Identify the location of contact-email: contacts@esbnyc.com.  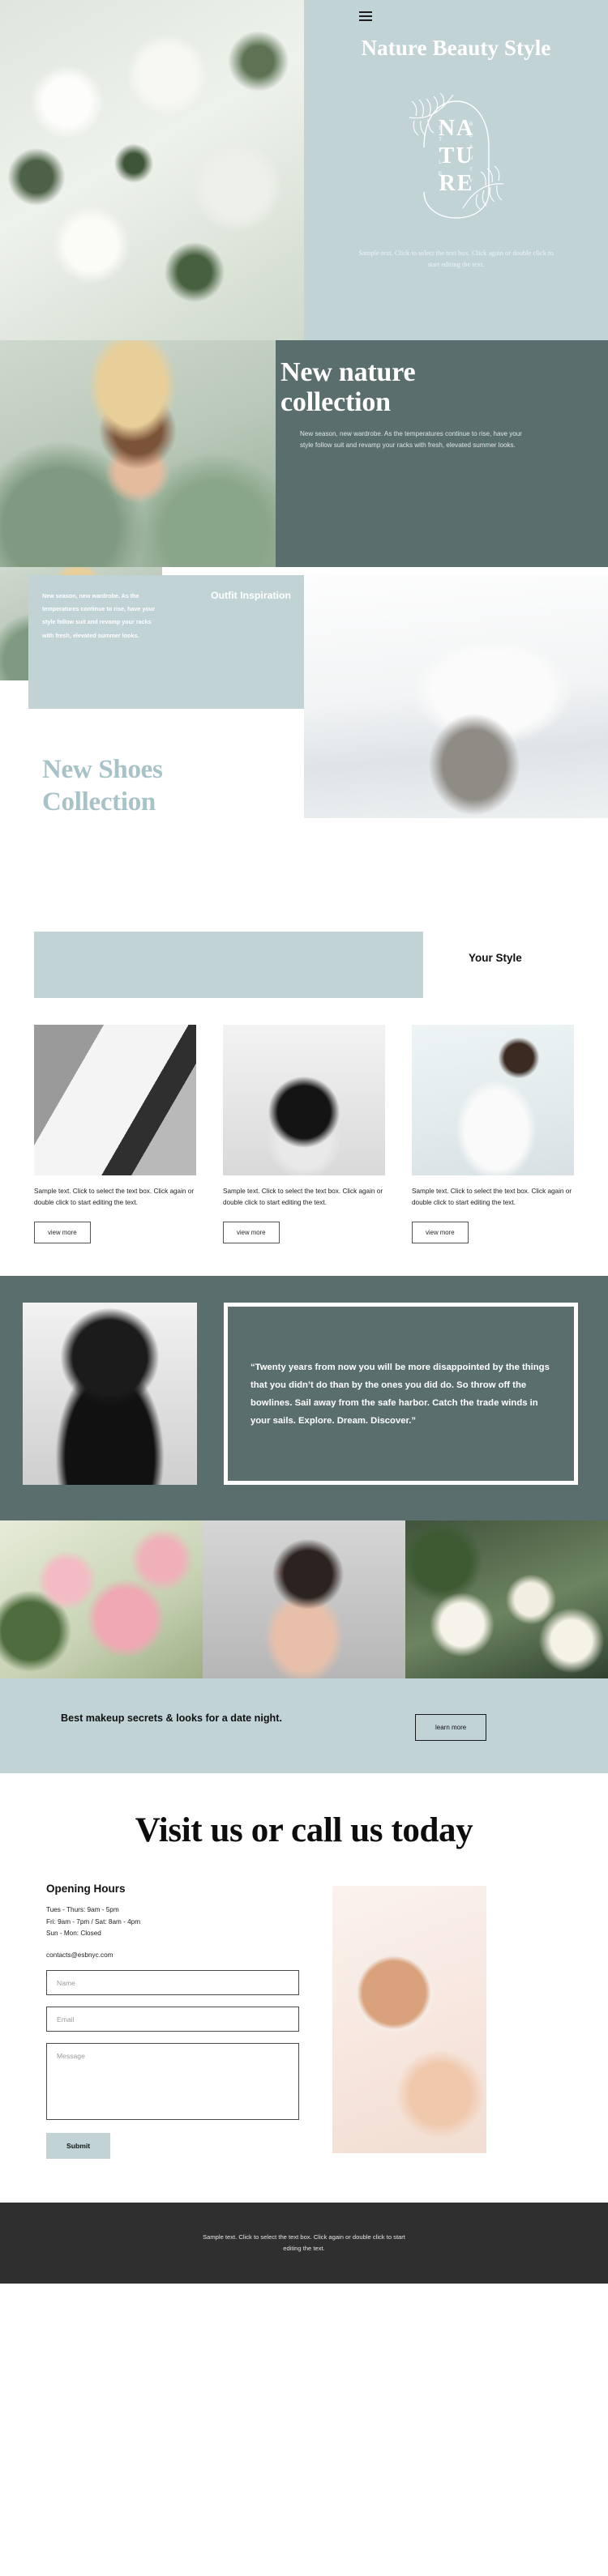
(79, 1955).